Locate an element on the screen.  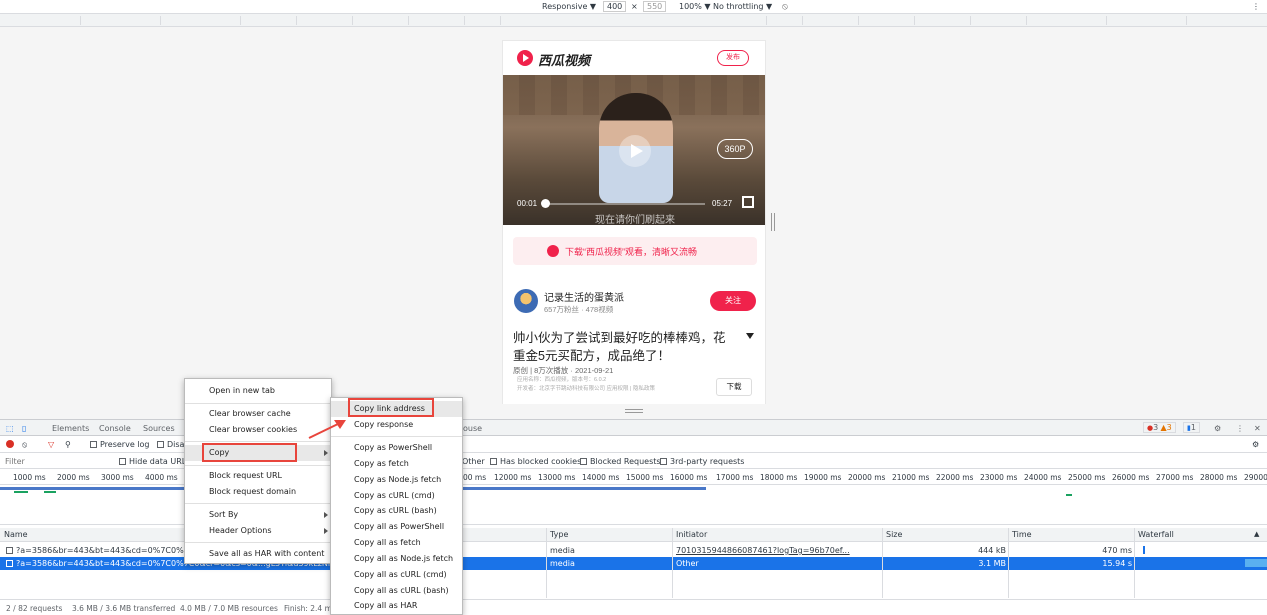
timeline-tick: 19000 ms is located at coordinates (823, 477).